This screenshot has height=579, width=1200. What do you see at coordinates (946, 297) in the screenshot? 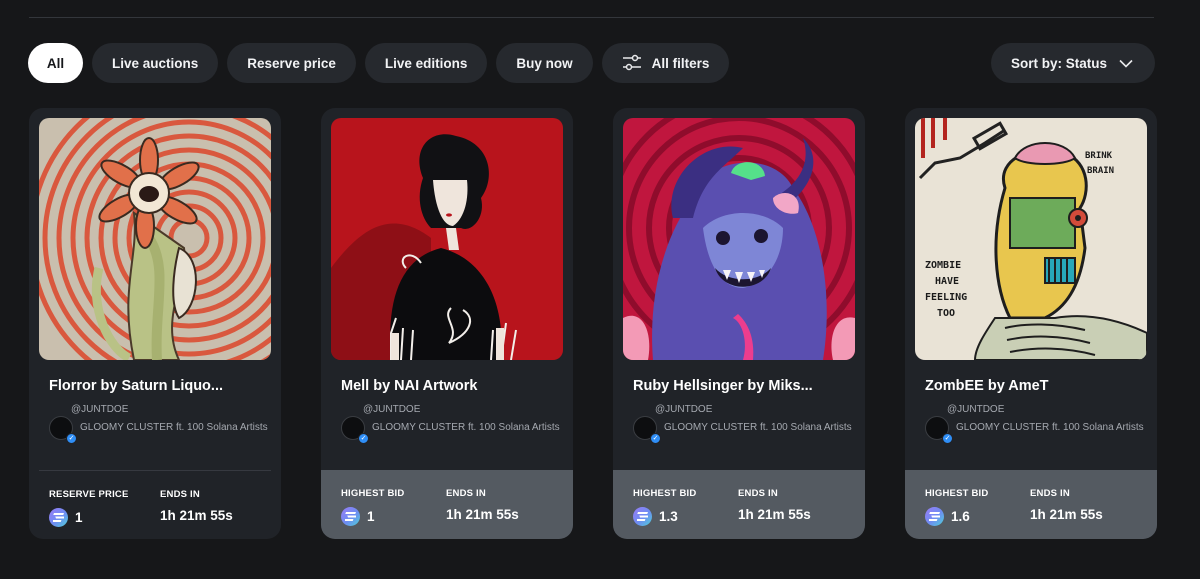
I see `art-caption-feeling: FEELING` at bounding box center [946, 297].